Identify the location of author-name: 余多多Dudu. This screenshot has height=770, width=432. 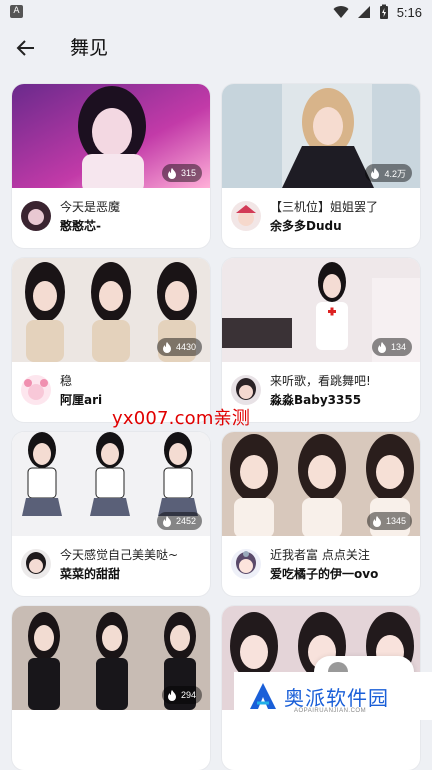
(342, 226).